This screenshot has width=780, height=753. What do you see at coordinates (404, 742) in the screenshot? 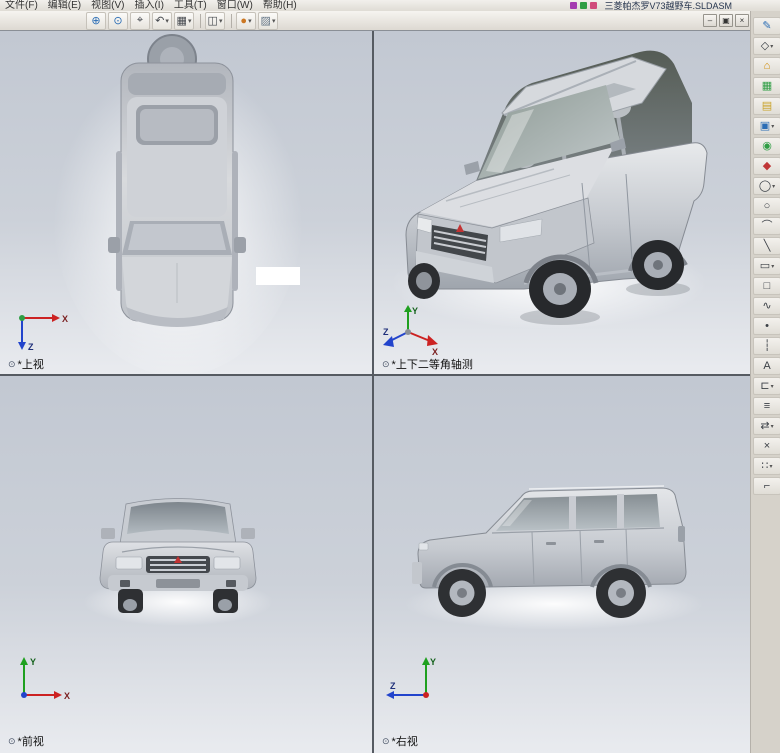
I see `view-name: *右视` at bounding box center [404, 742].